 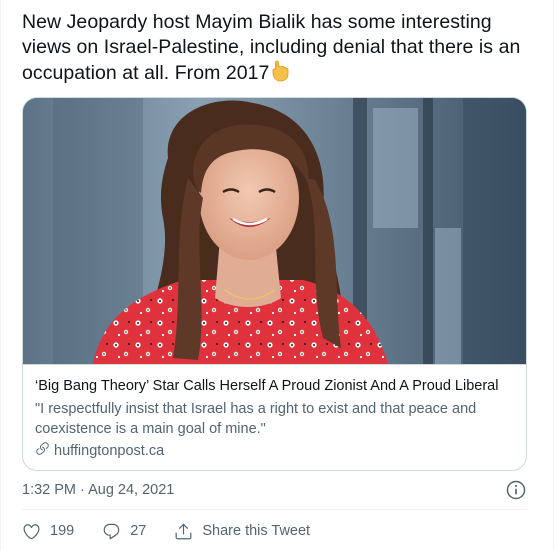 I want to click on tweet-actions: 199 27 Share this Tweet, so click(x=166, y=531).